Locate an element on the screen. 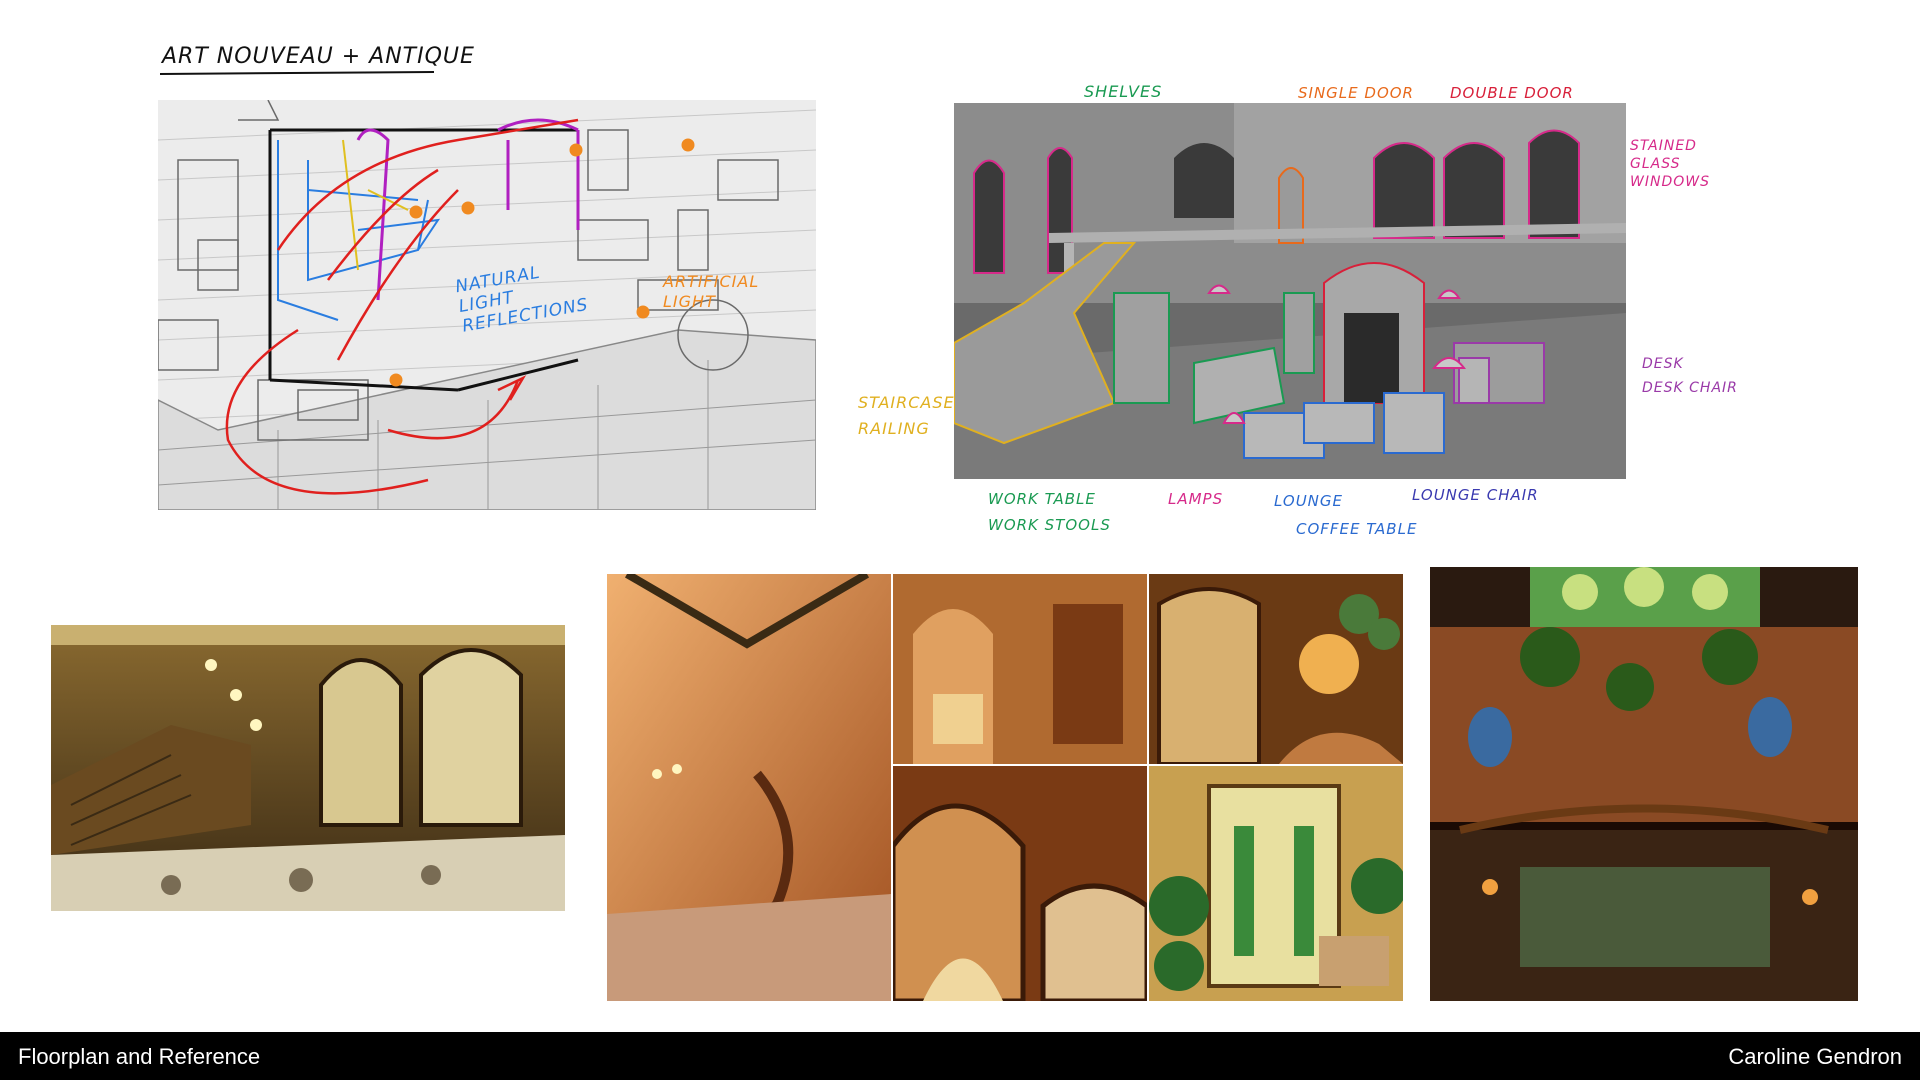  label-shelves: Shelves is located at coordinates (1123, 91).